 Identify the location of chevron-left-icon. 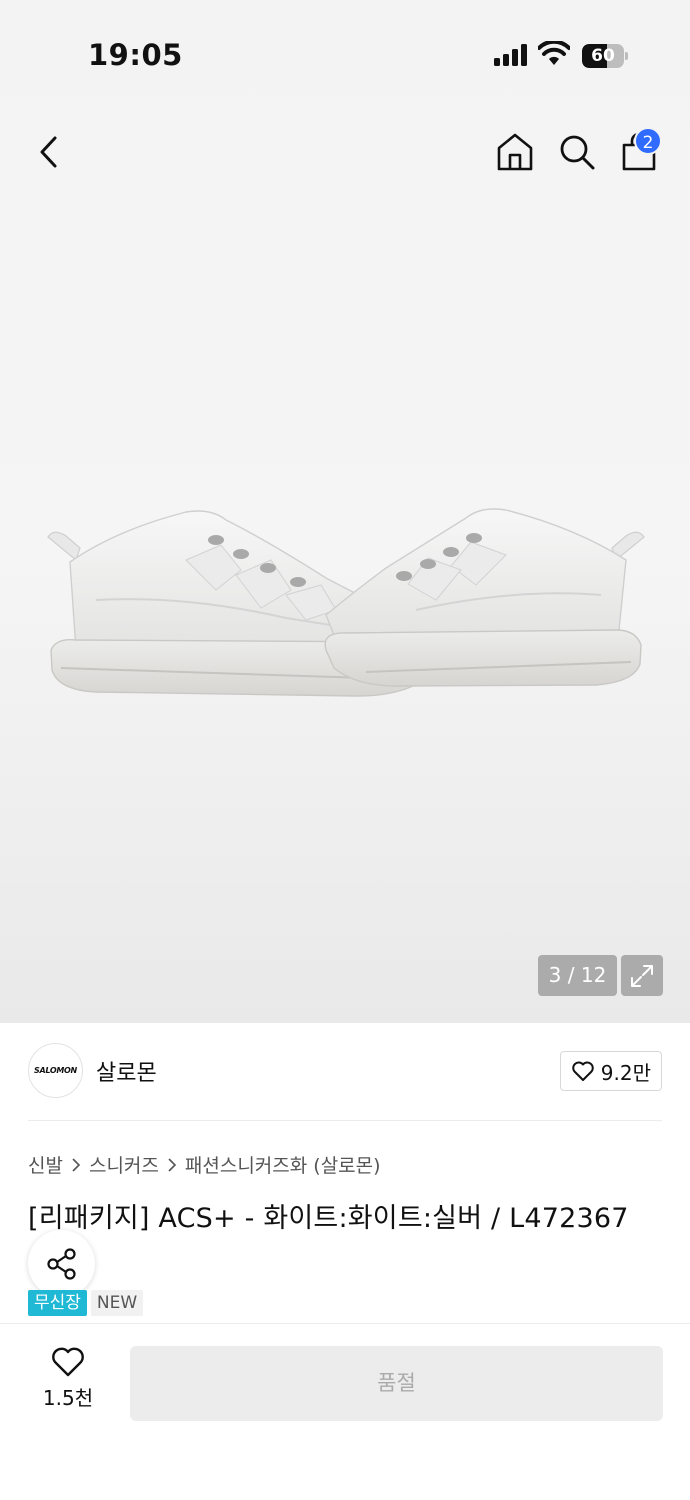
(48, 152).